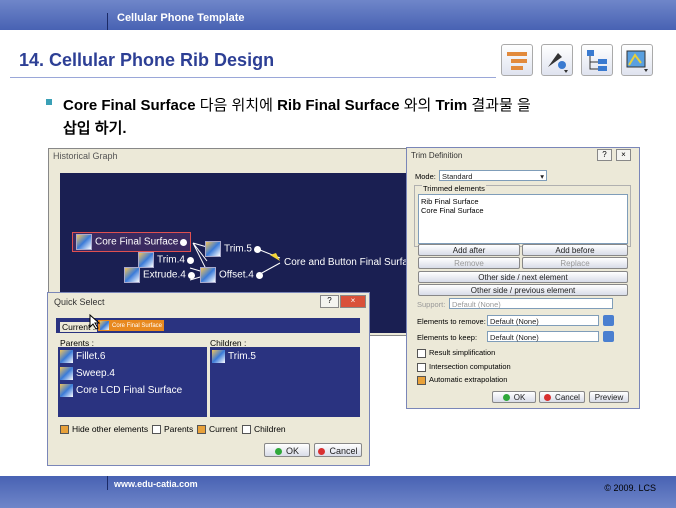 This screenshot has width=676, height=508. I want to click on header-bar: Cellular Phone Template, so click(338, 15).